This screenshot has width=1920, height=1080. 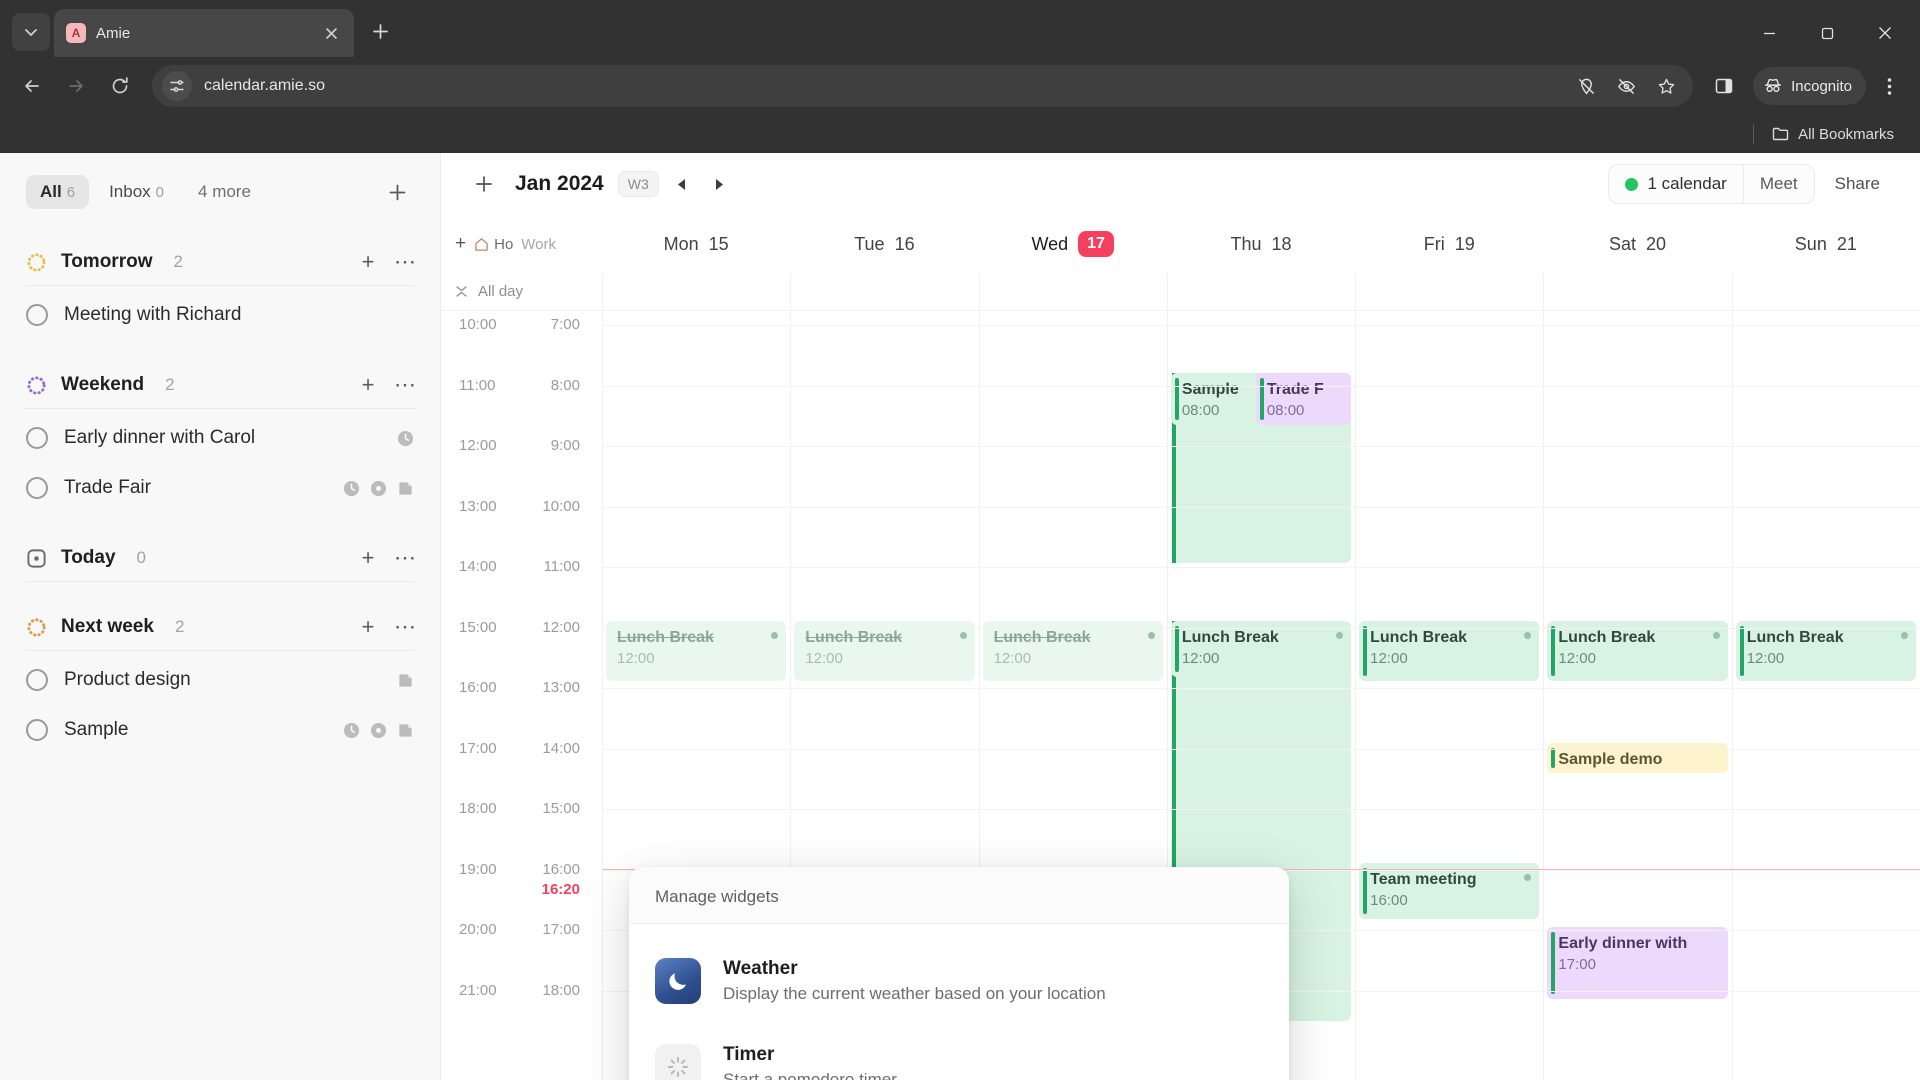 I want to click on calendar-event: Trade F 08:00, so click(x=1303, y=399).